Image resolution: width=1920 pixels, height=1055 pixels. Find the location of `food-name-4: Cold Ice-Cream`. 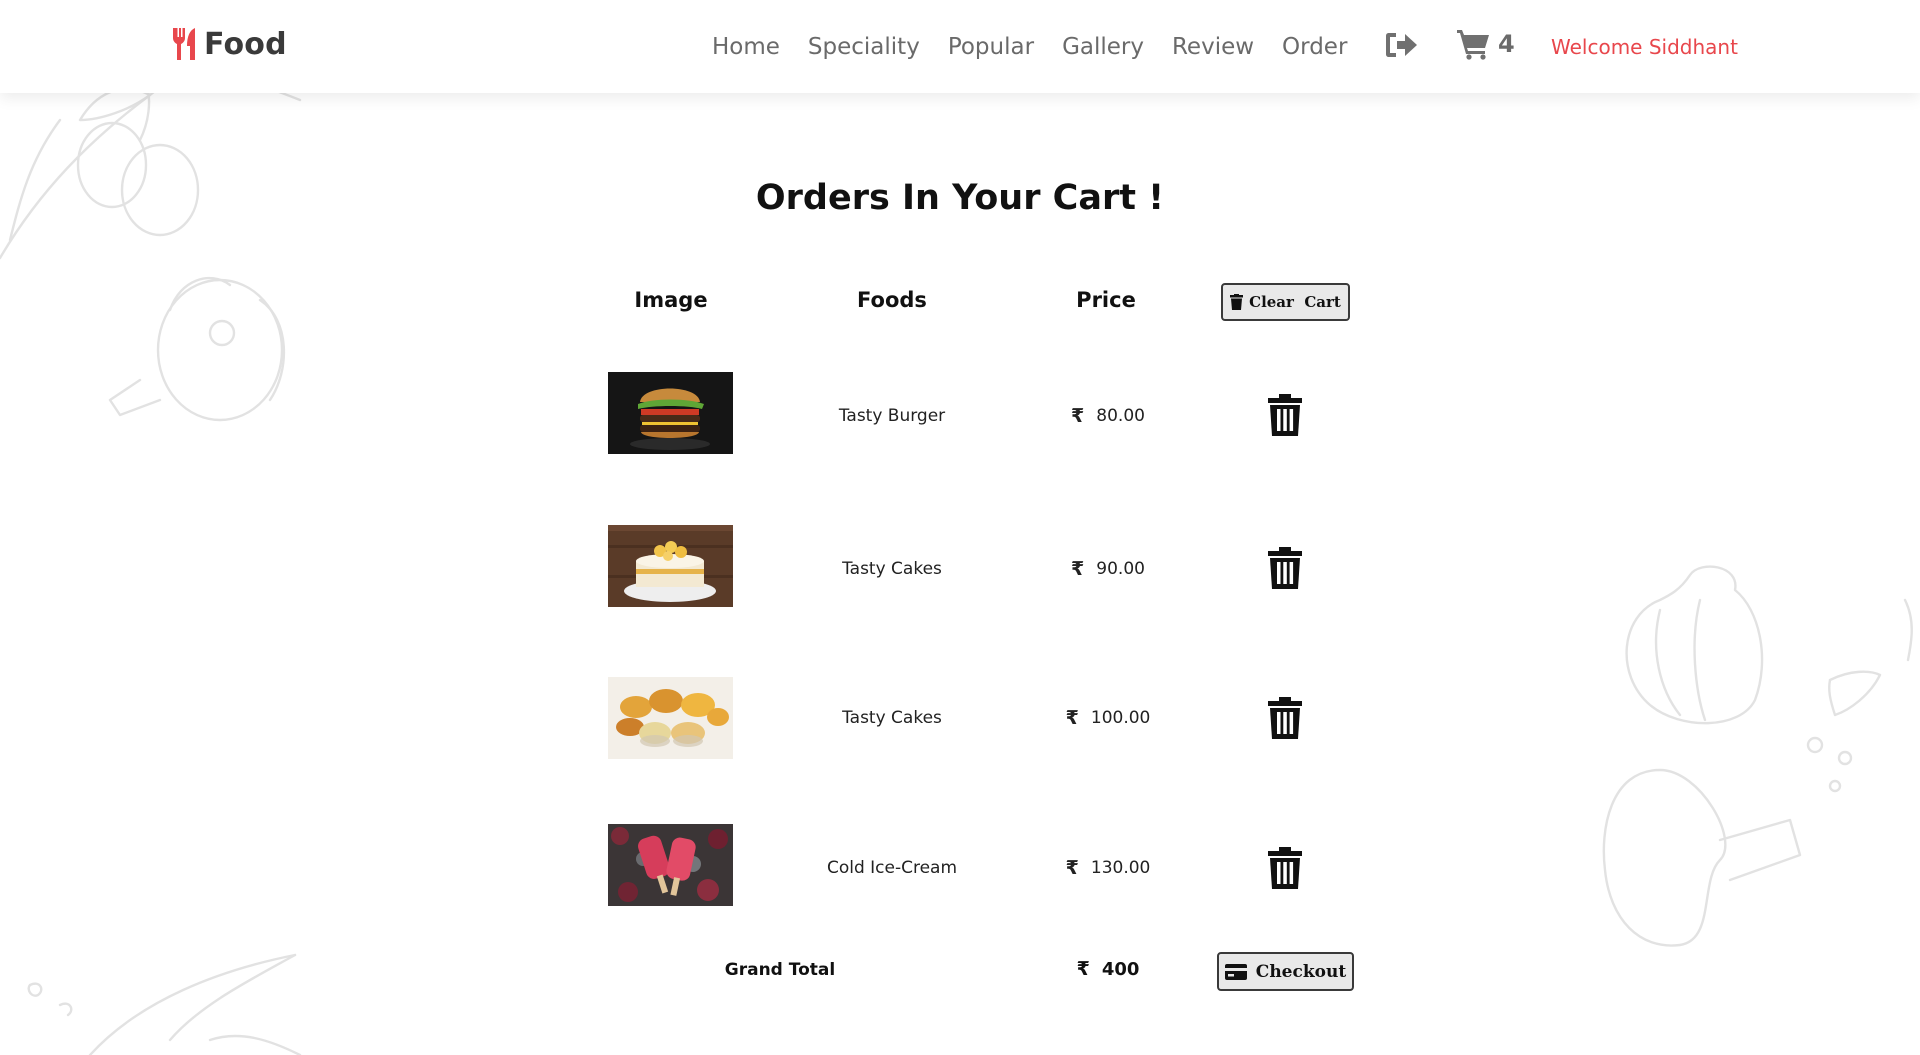

food-name-4: Cold Ice-Cream is located at coordinates (892, 868).